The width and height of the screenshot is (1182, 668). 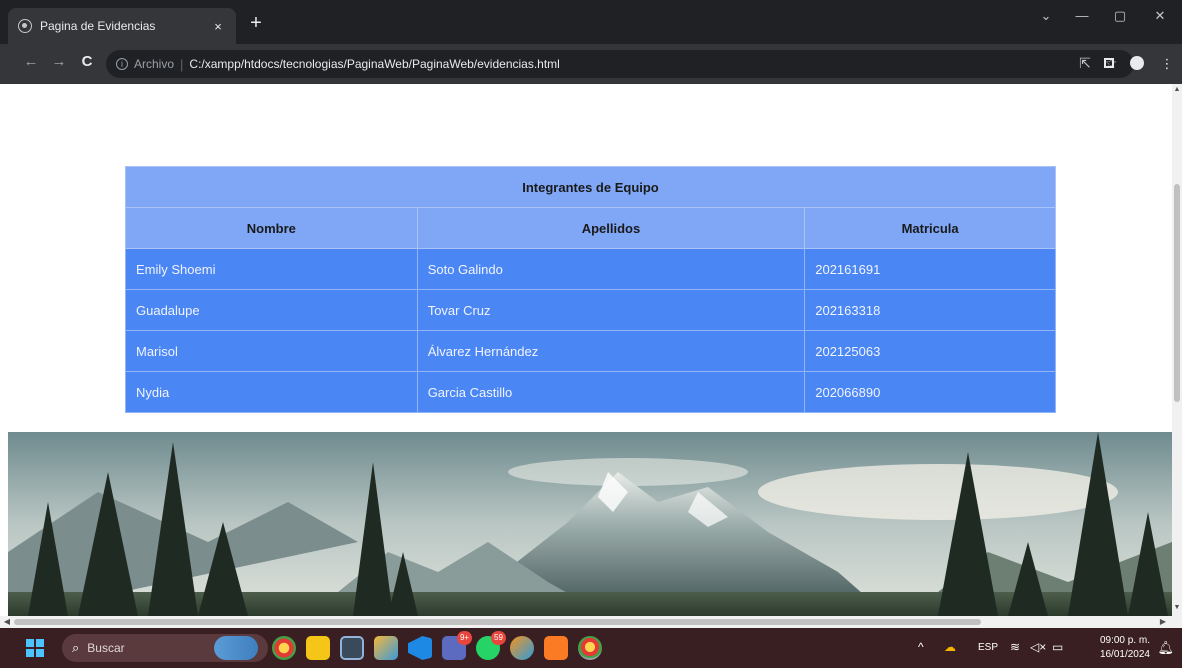 I want to click on menu-button: ⋮, so click(x=1167, y=64).